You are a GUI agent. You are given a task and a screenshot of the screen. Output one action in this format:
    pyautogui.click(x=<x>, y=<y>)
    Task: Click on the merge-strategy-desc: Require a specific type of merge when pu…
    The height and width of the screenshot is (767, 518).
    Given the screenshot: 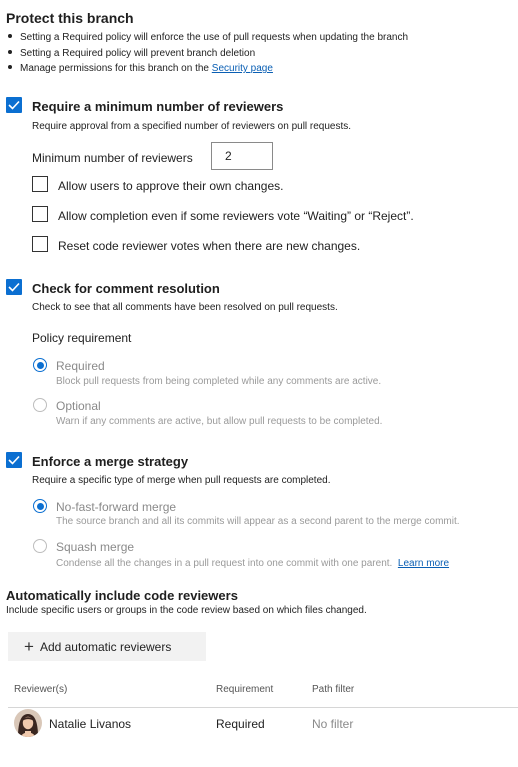 What is the action you would take?
    pyautogui.click(x=181, y=480)
    